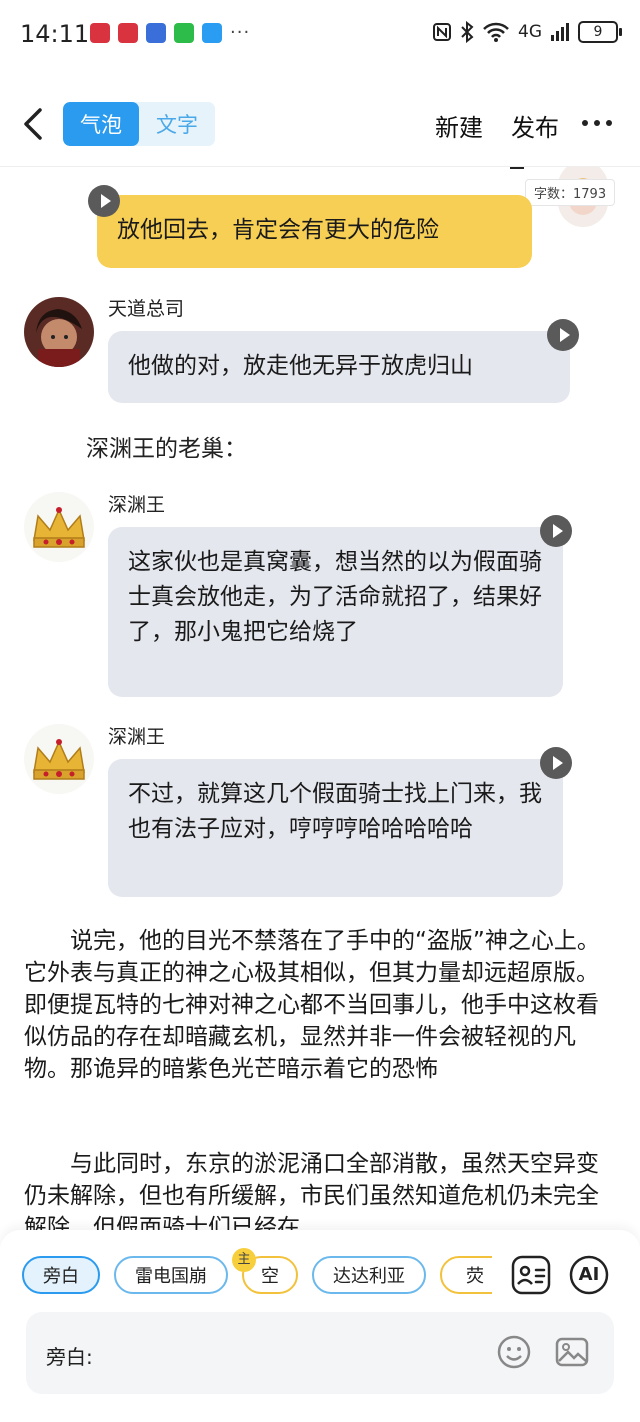  Describe the element at coordinates (560, 32) in the screenshot. I see `signal-icon` at that location.